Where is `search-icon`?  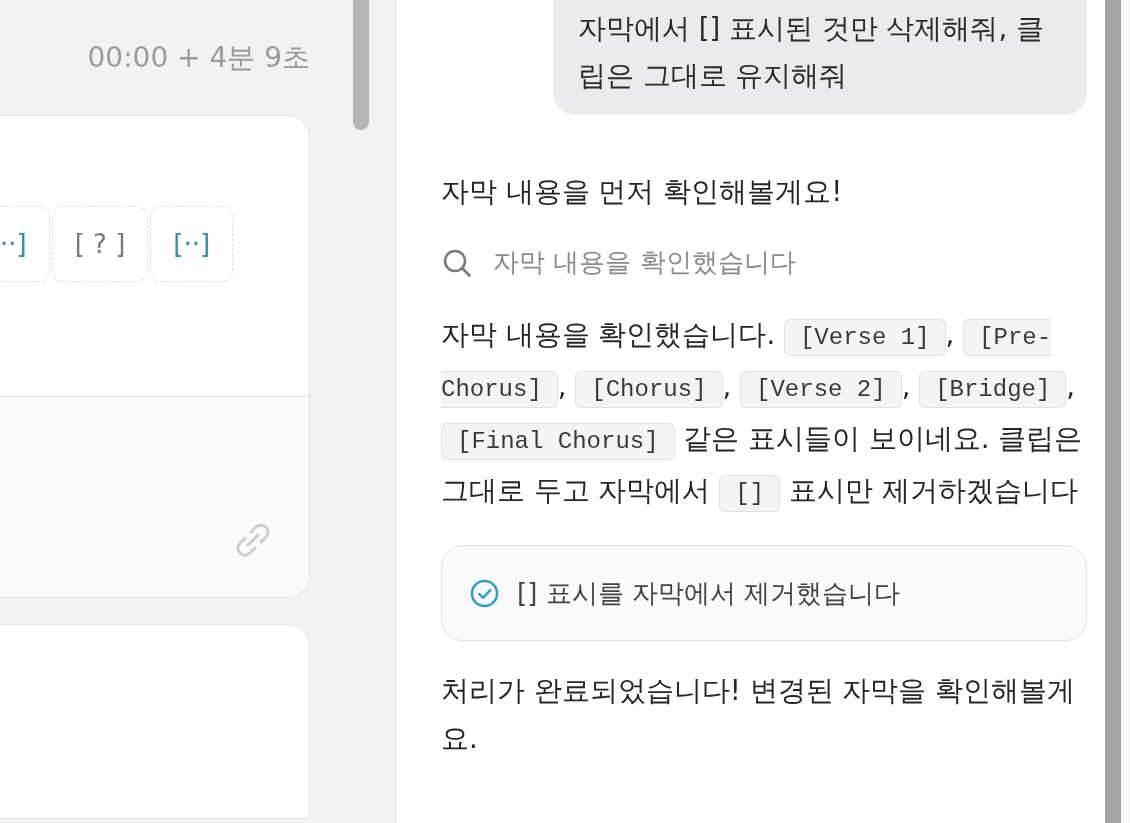
search-icon is located at coordinates (457, 262).